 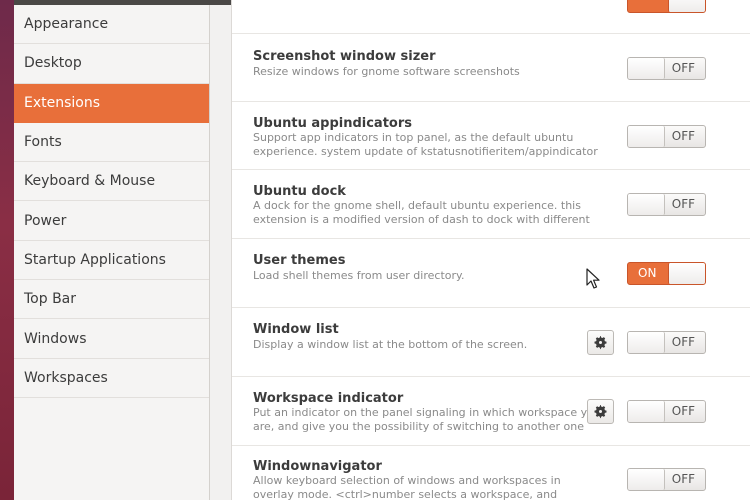 What do you see at coordinates (666, 411) in the screenshot?
I see `extension-toggle-workspace-indicator: OFF` at bounding box center [666, 411].